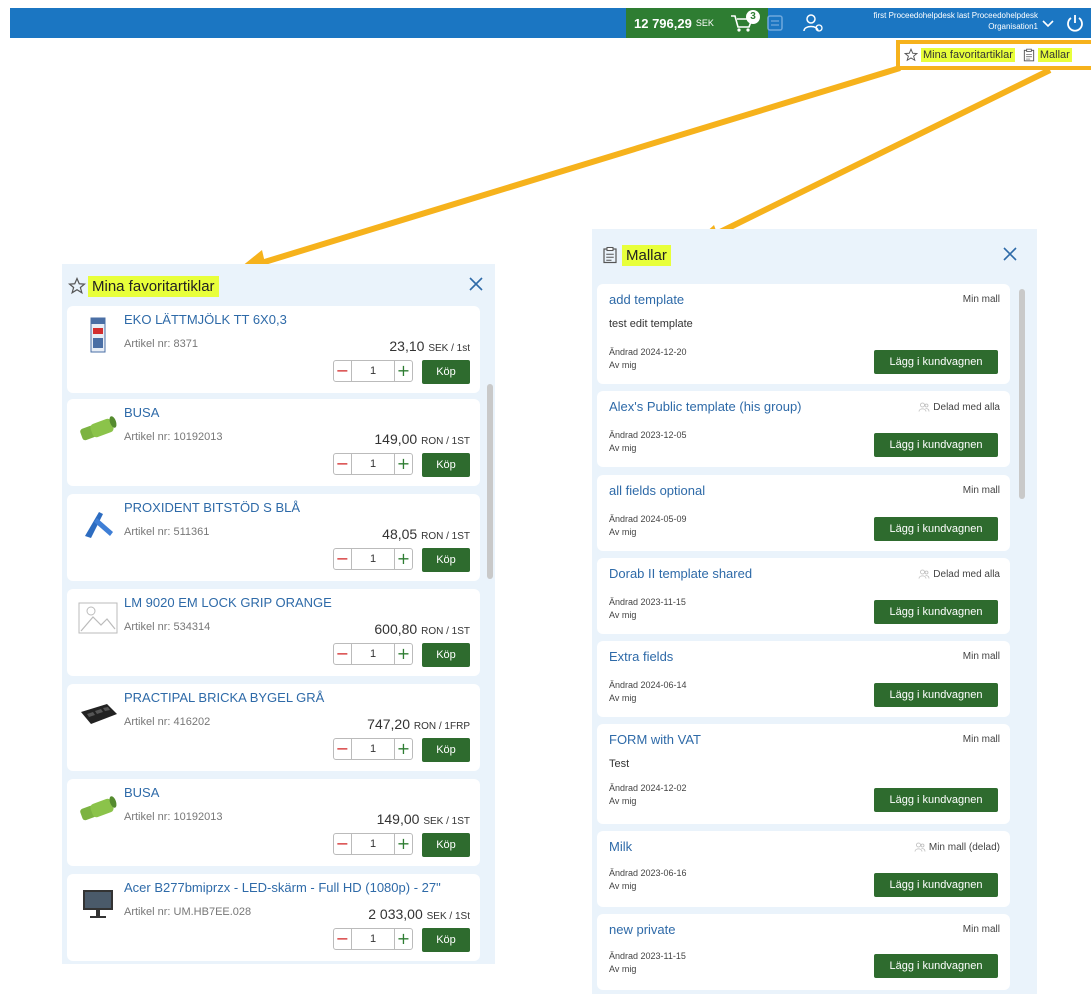 This screenshot has width=1091, height=994. What do you see at coordinates (648, 788) in the screenshot?
I see `template-changed: Ändrad 2024-12-02` at bounding box center [648, 788].